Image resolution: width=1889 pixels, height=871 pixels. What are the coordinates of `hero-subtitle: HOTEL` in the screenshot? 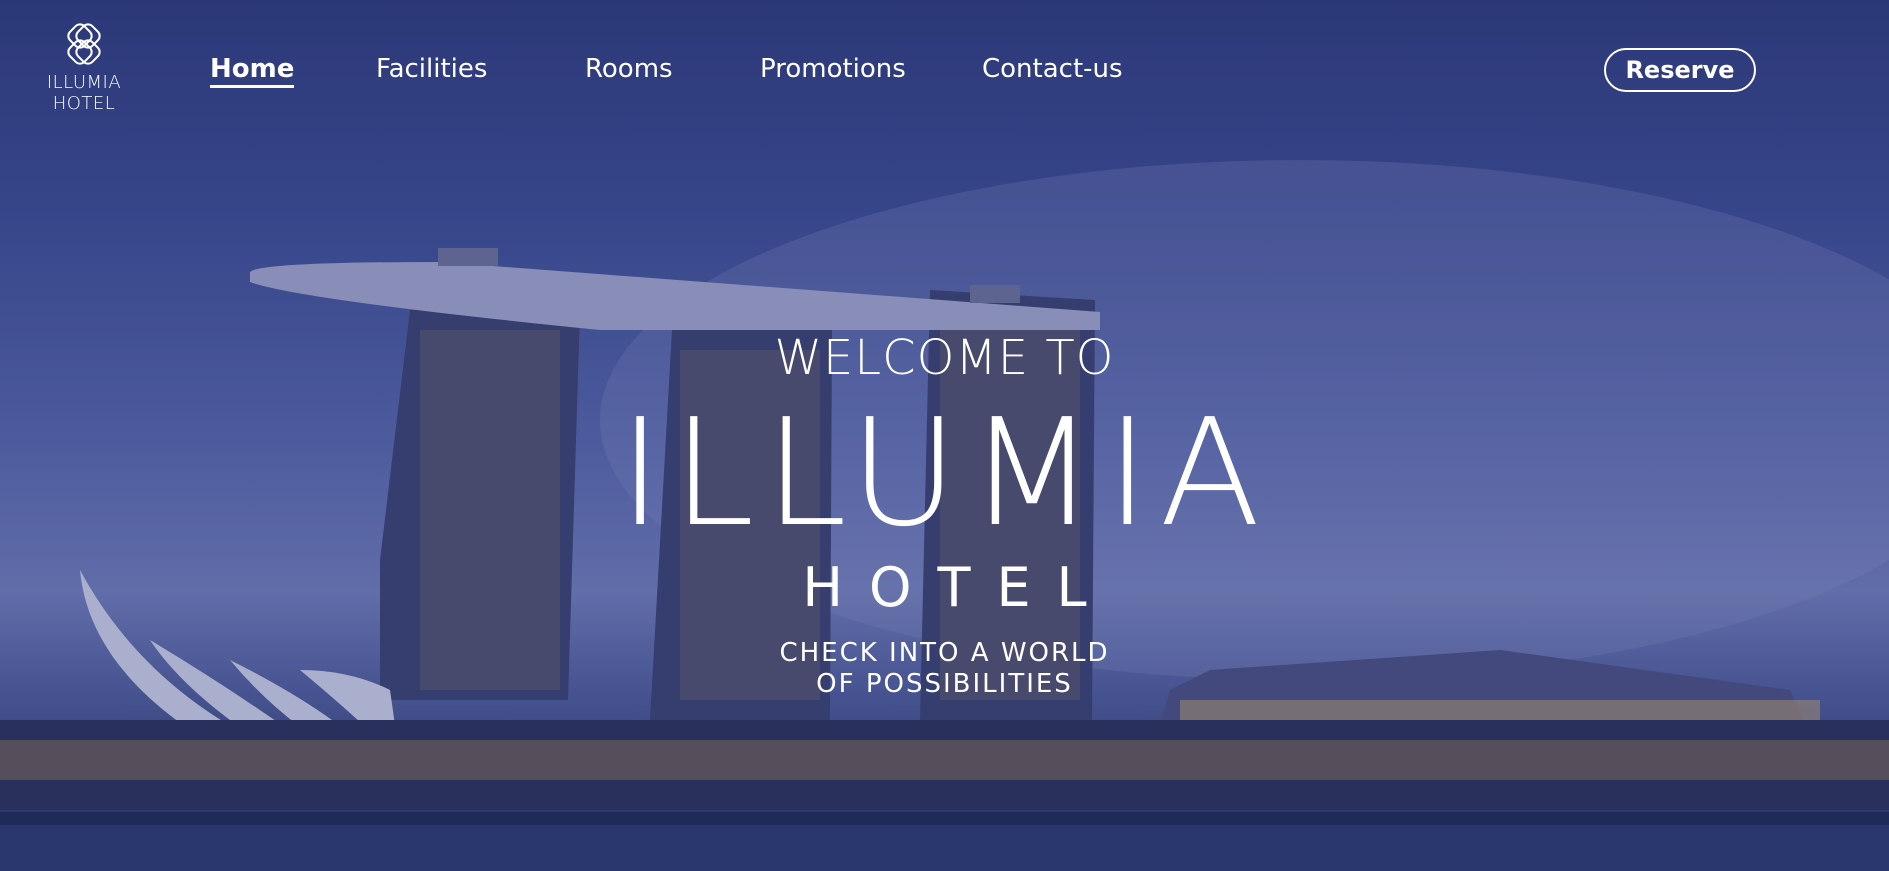 It's located at (957, 587).